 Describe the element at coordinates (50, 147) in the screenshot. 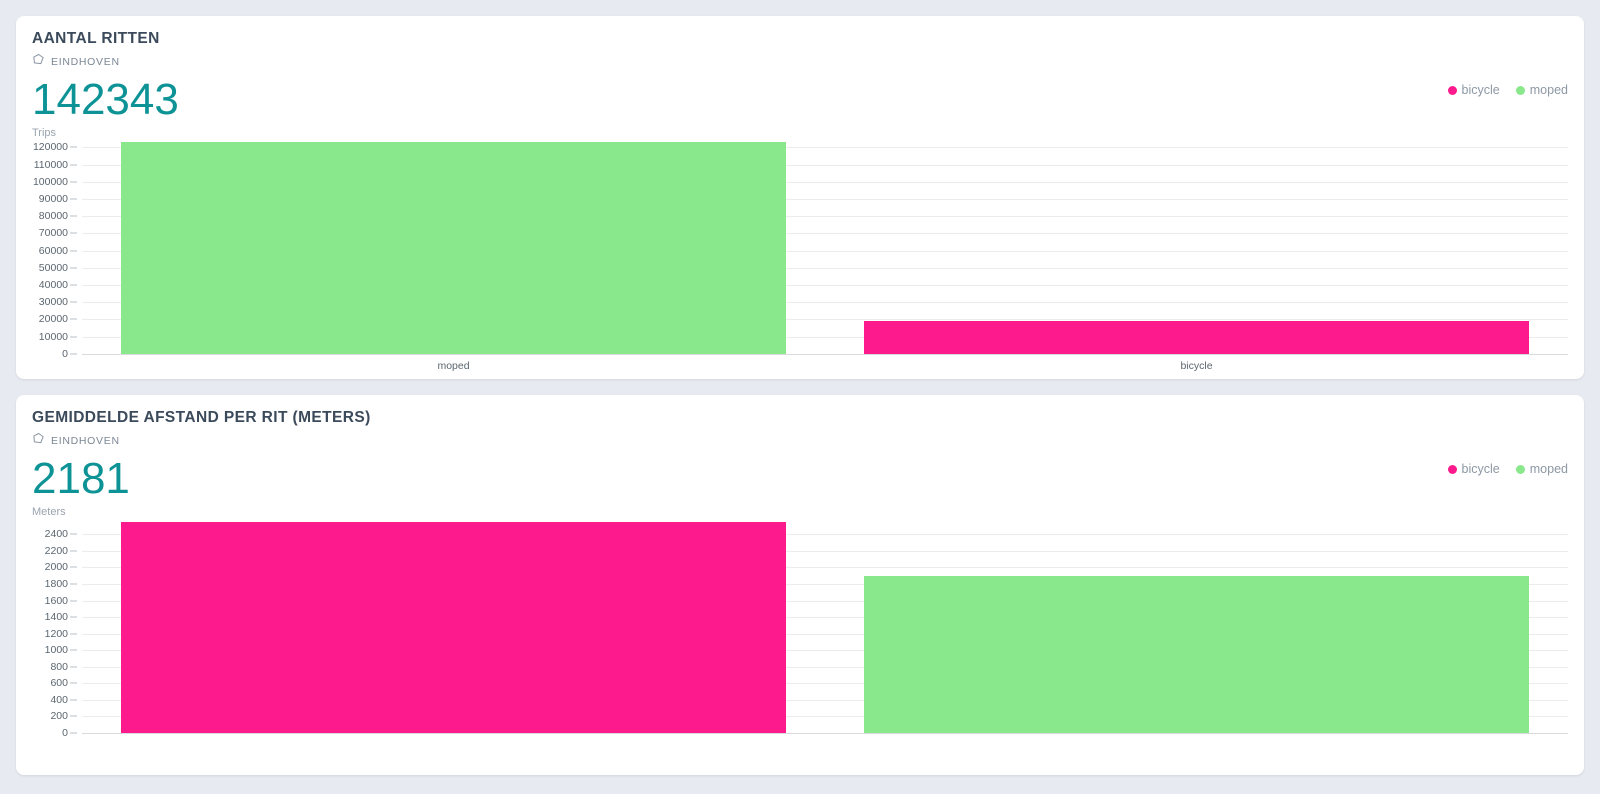

I see `y-axis-tick-label: 120000` at that location.